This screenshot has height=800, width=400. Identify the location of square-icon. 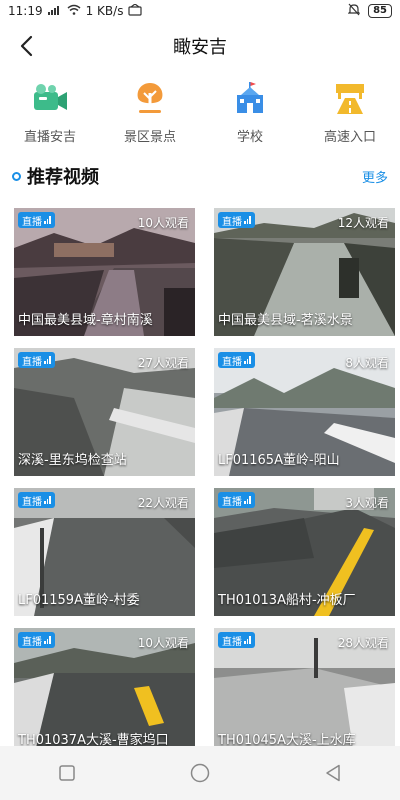
(66, 773).